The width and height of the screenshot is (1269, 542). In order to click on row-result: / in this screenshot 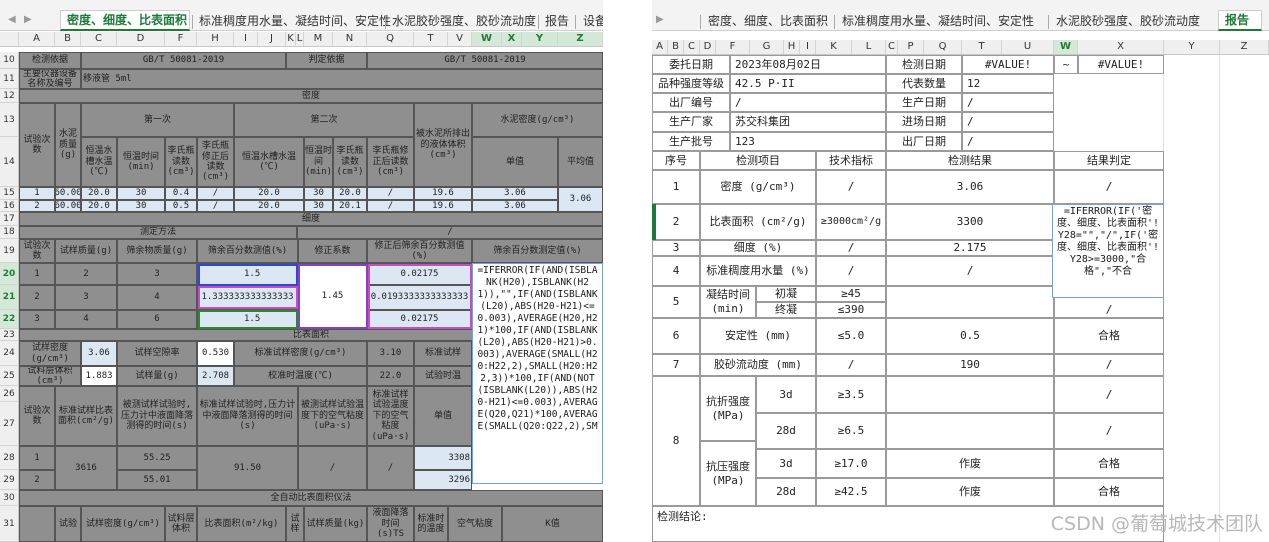, I will do `click(970, 271)`.